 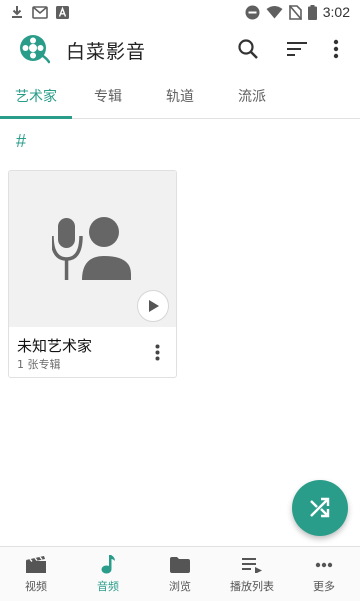 I want to click on play-icon, so click(x=153, y=306).